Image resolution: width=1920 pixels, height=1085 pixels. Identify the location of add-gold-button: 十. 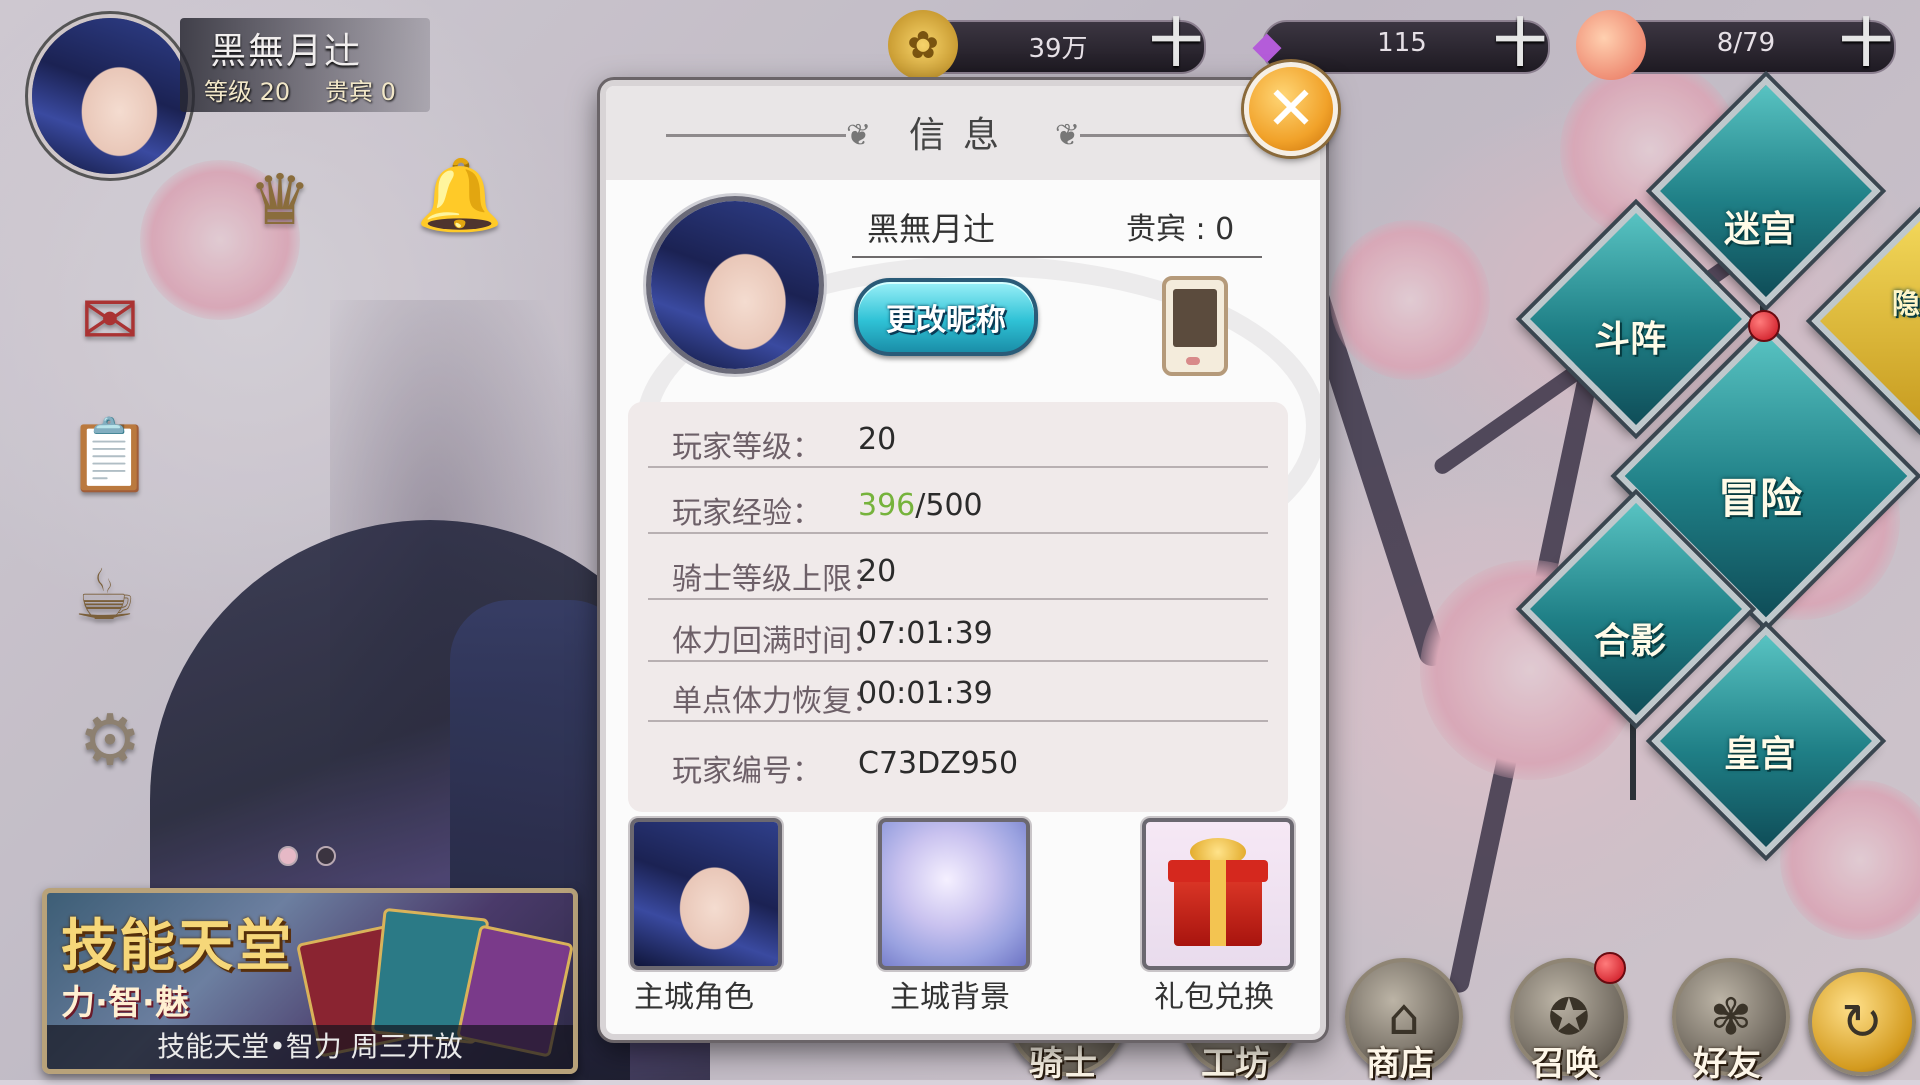
(1176, 44).